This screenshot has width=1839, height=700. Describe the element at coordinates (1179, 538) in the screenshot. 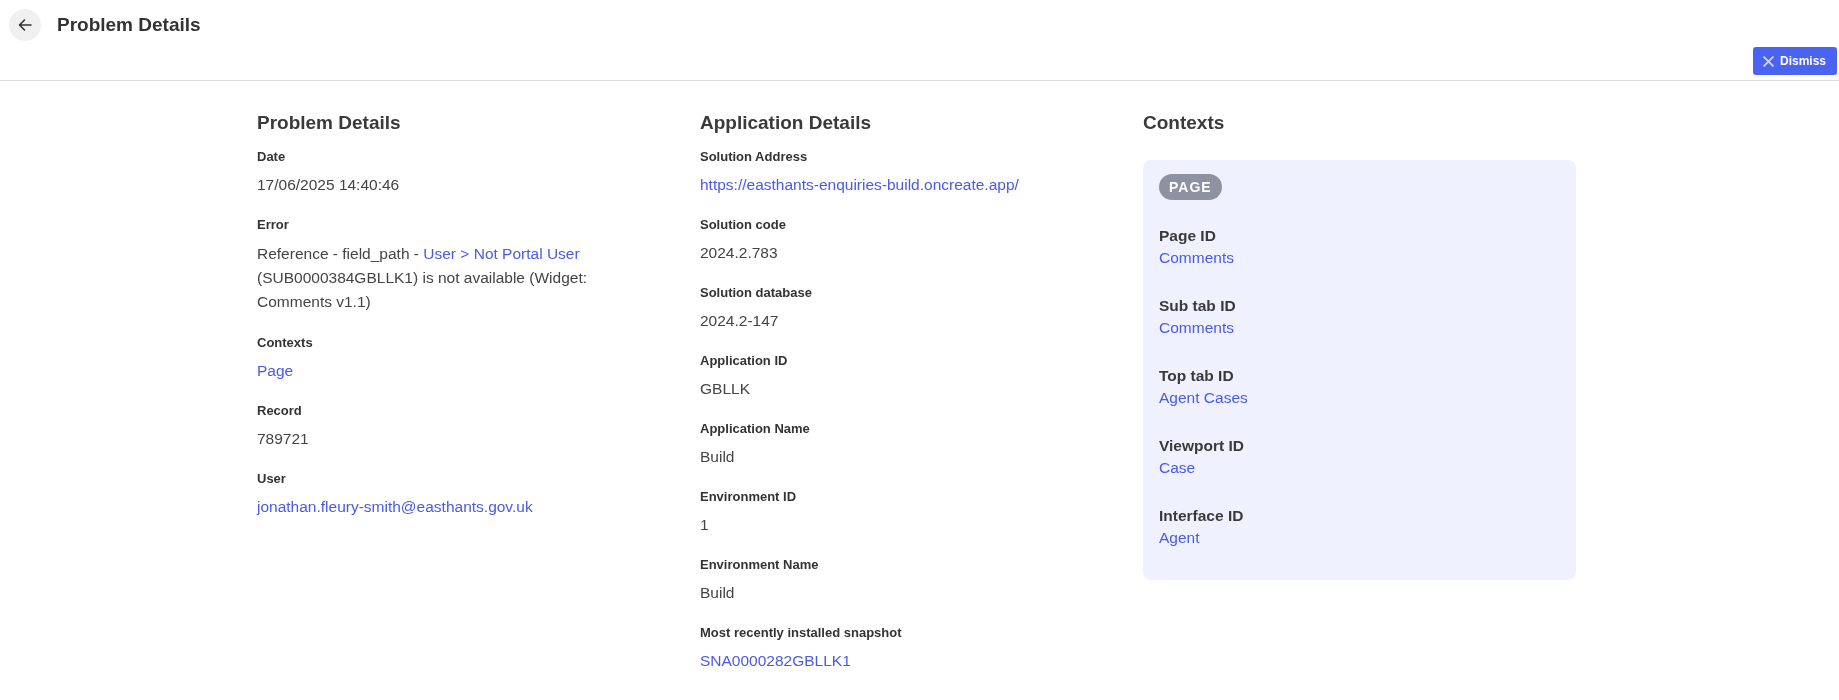

I see `context-link: Agent` at that location.